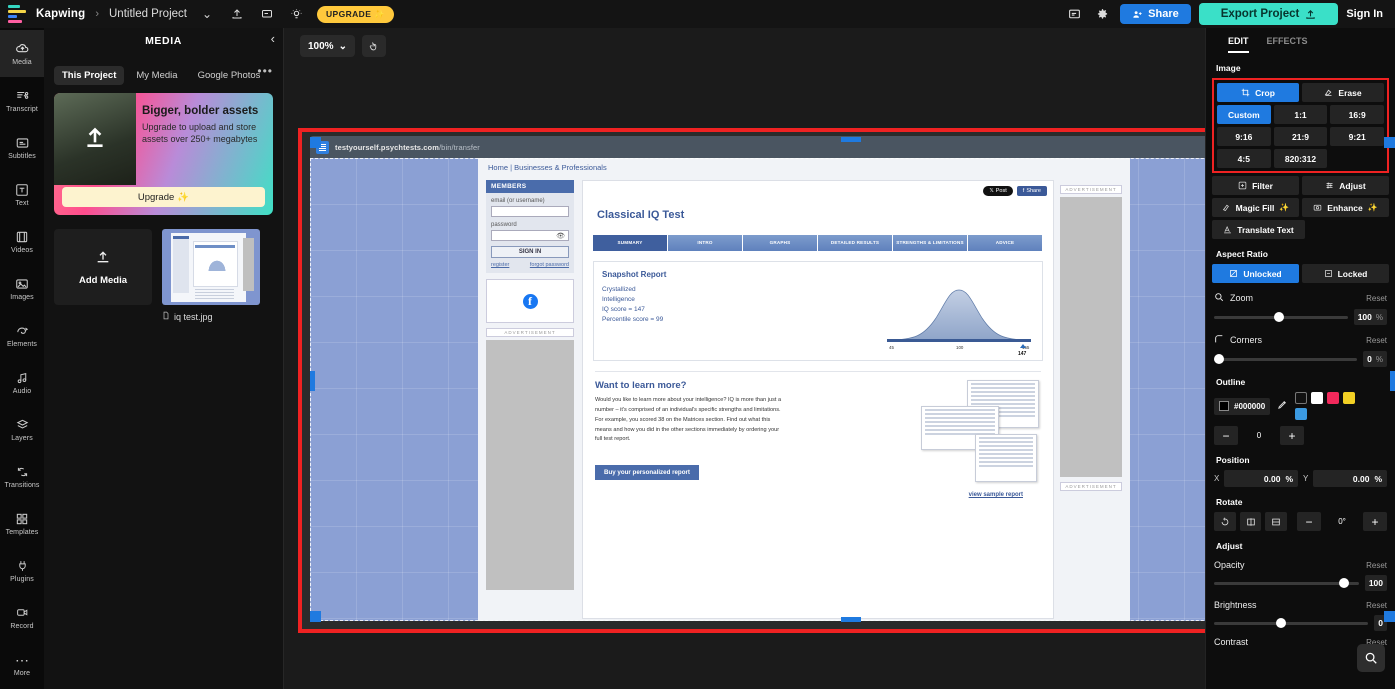 The height and width of the screenshot is (689, 1395). Describe the element at coordinates (407, 147) in the screenshot. I see `url-text: testyourself.psychtests.com/bin/transfer` at that location.